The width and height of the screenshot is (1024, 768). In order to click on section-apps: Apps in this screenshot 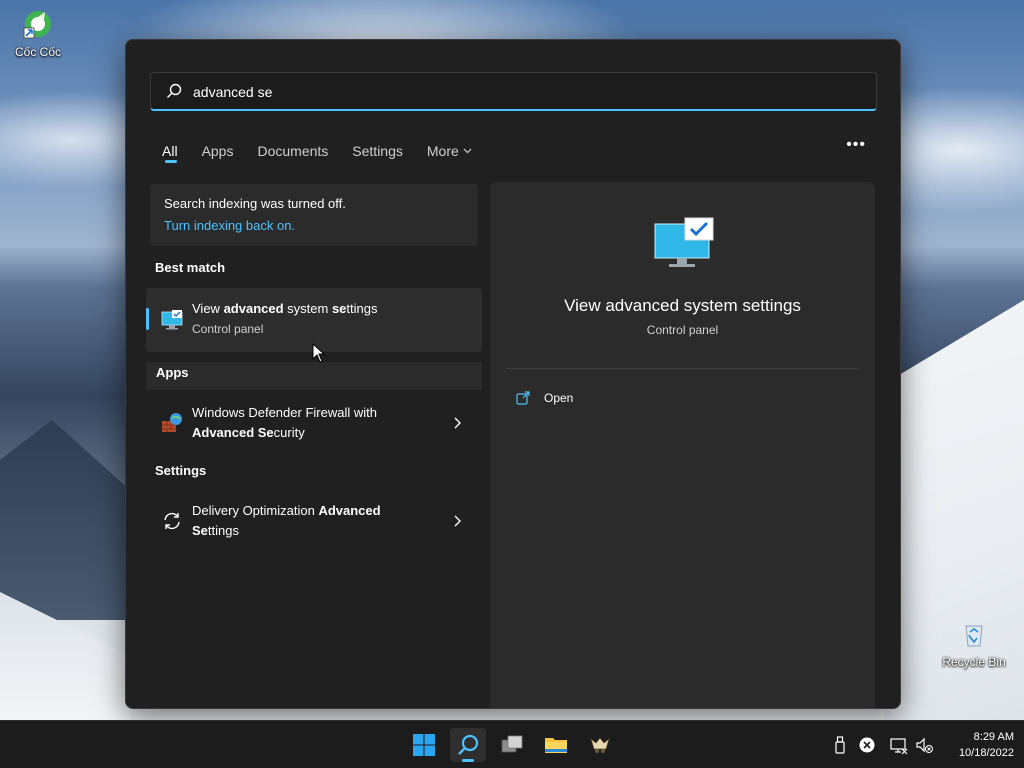, I will do `click(314, 376)`.